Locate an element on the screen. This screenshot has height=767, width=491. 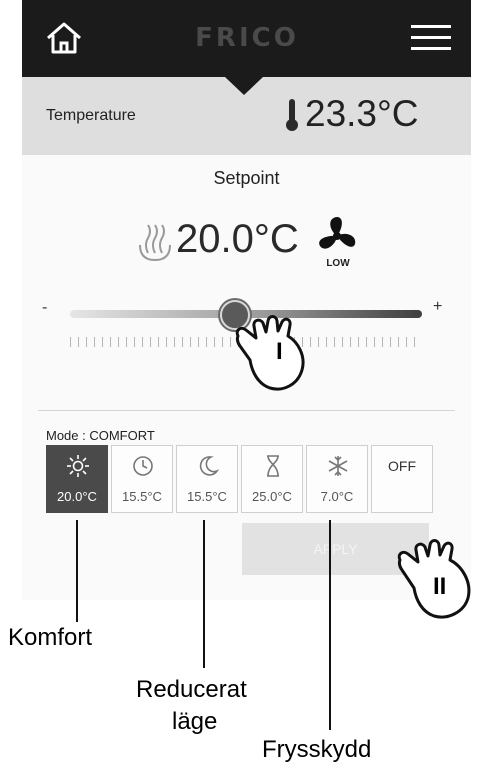
komfort-label: Komfort is located at coordinates (50, 637).